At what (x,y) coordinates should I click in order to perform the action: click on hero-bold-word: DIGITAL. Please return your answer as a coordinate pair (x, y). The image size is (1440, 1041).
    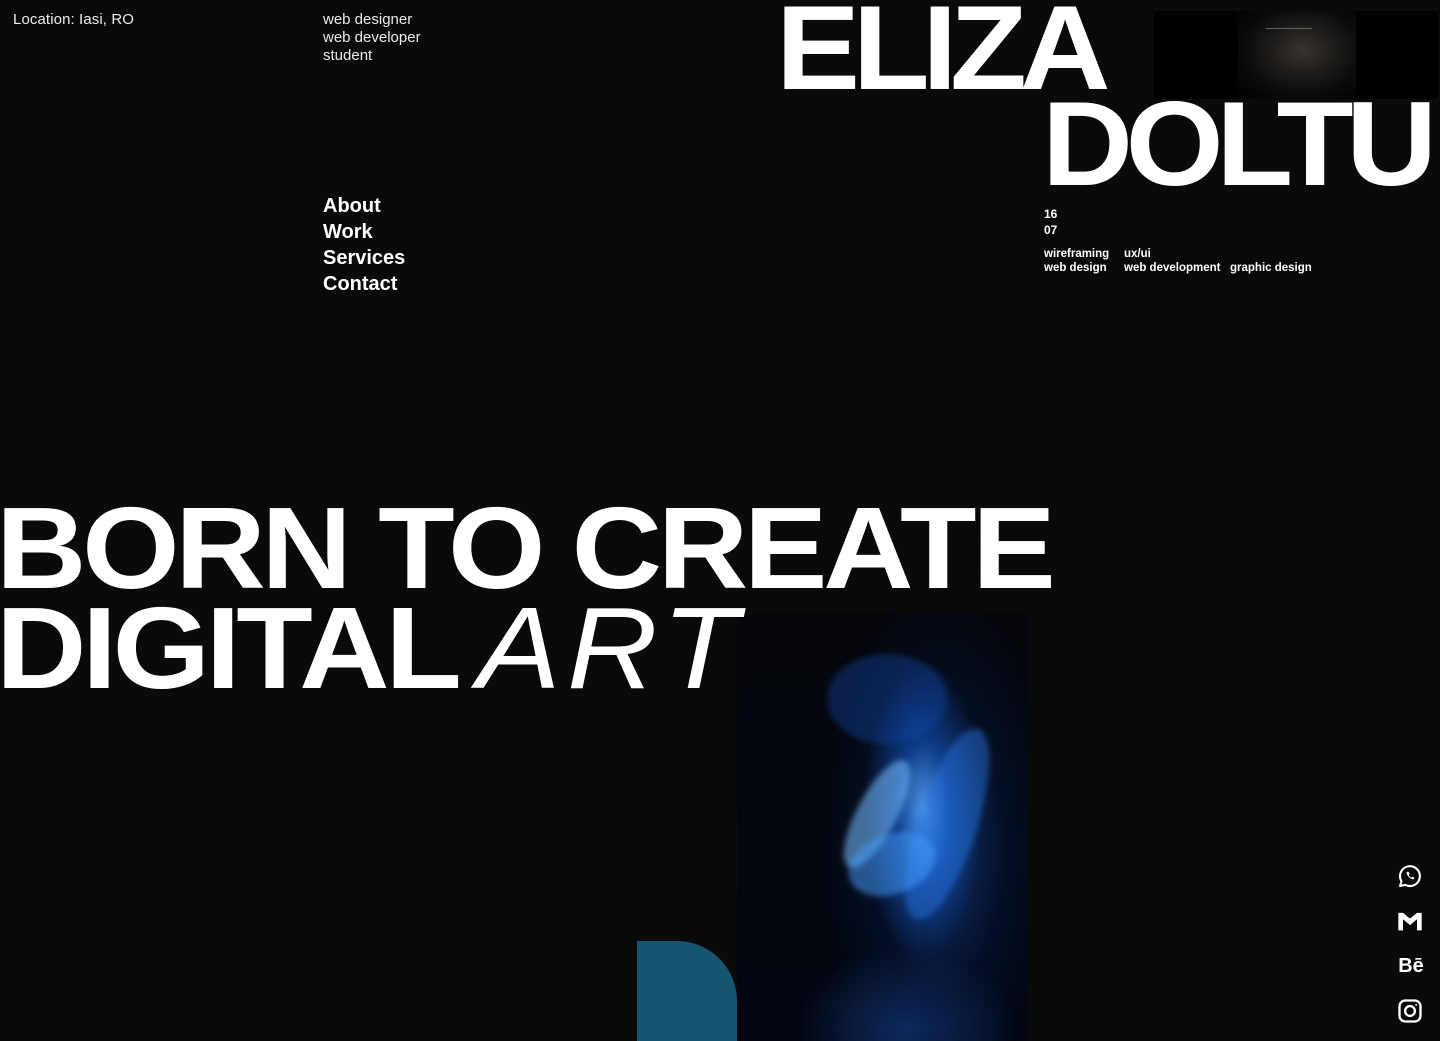
    Looking at the image, I should click on (231, 648).